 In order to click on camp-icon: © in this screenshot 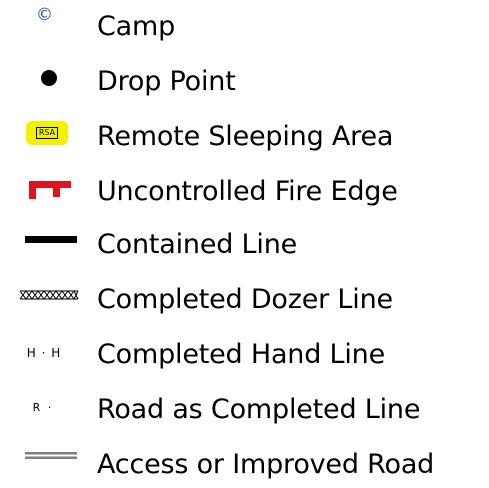, I will do `click(44, 15)`.